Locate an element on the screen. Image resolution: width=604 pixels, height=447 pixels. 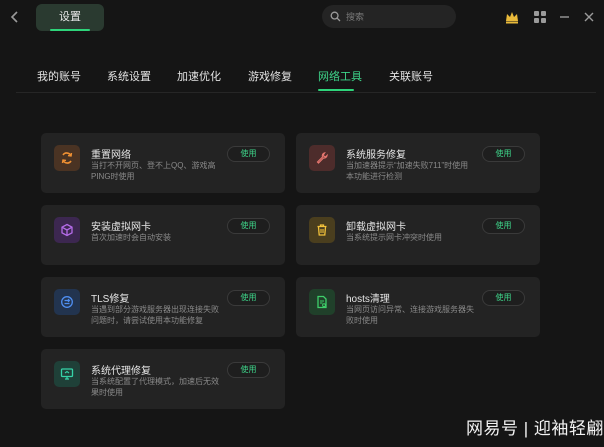
tab-network-tools: 网络工具 is located at coordinates (340, 76).